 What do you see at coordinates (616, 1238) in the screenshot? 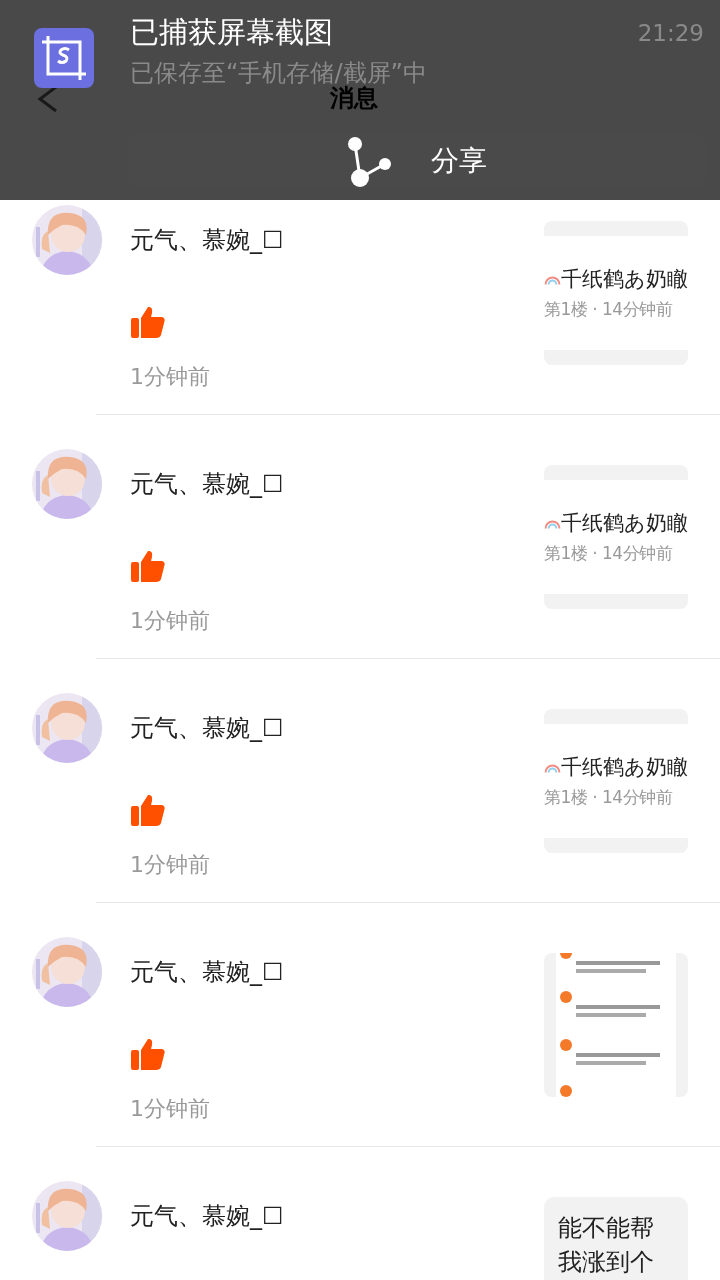
I see `comment-preview: 能不能帮我涨到个` at bounding box center [616, 1238].